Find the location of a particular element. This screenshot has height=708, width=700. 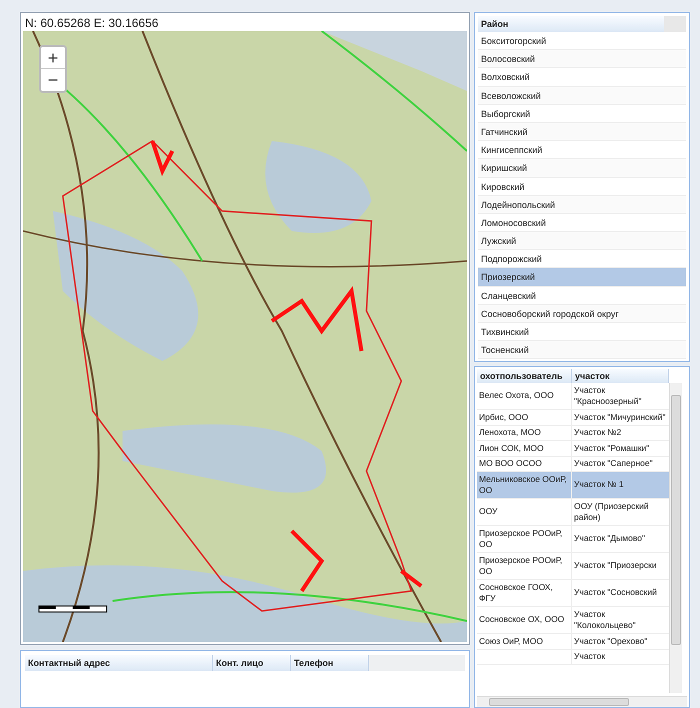

table-cell: Ирбис, ООО is located at coordinates (503, 417).